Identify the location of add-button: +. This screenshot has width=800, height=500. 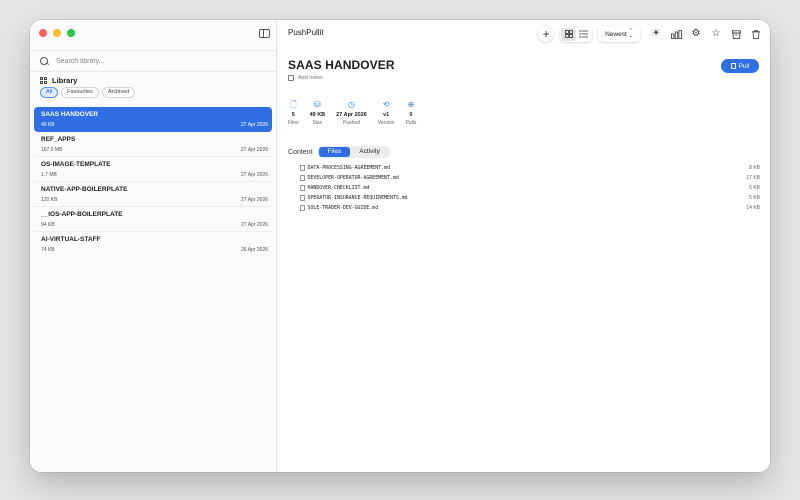
(546, 34).